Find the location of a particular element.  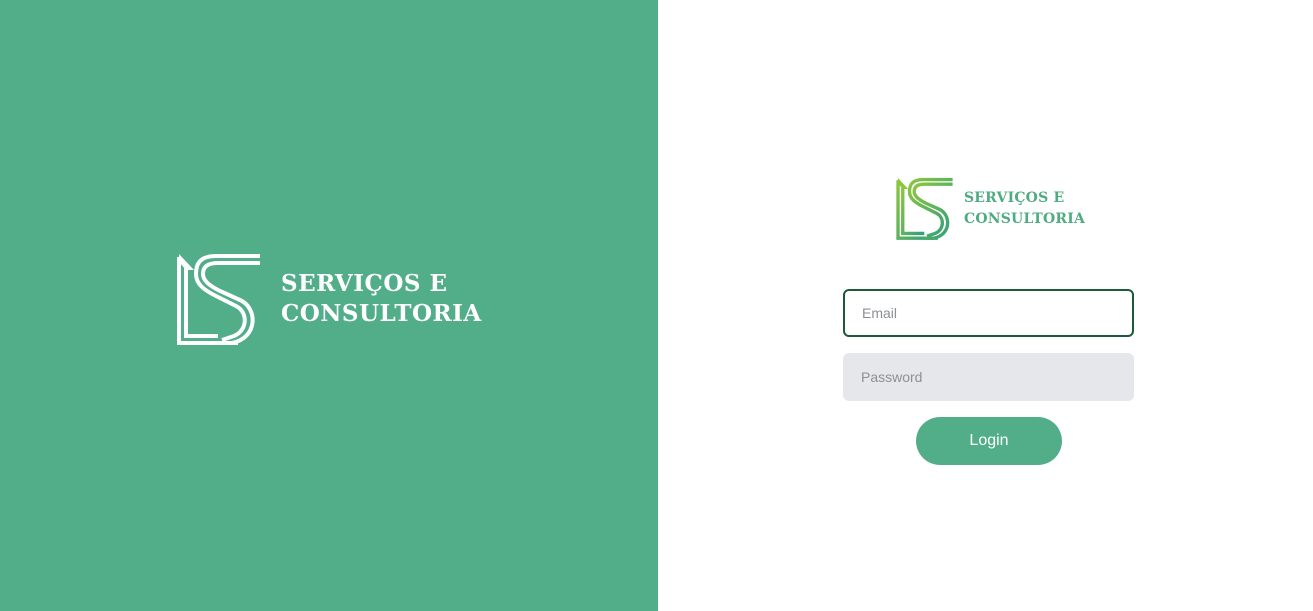

brand-logo-small: SERVIÇOS E CONSULTORIA is located at coordinates (990, 208).